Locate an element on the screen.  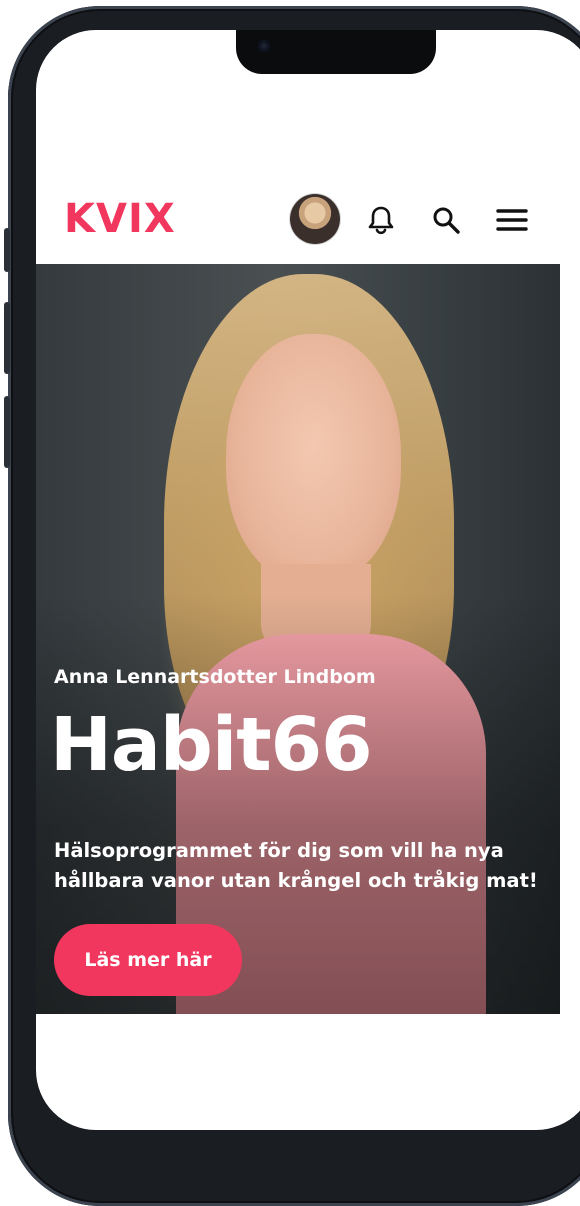
bell-icon is located at coordinates (381, 220).